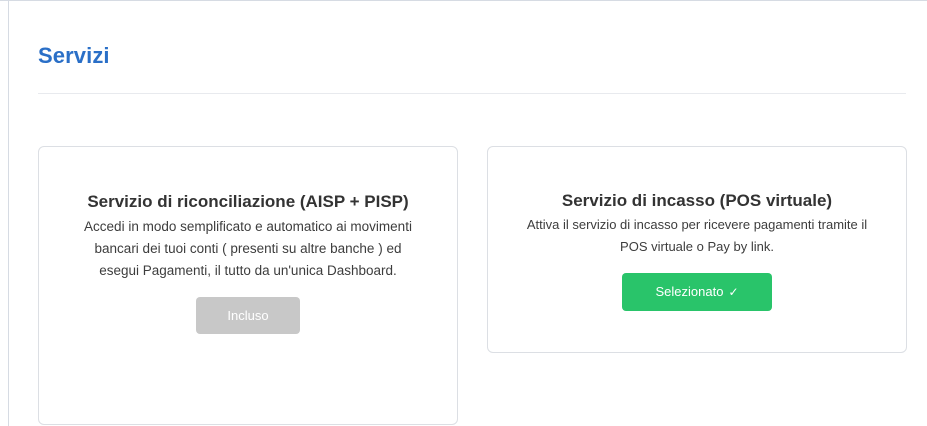 This screenshot has width=927, height=426. I want to click on title-divider, so click(472, 93).